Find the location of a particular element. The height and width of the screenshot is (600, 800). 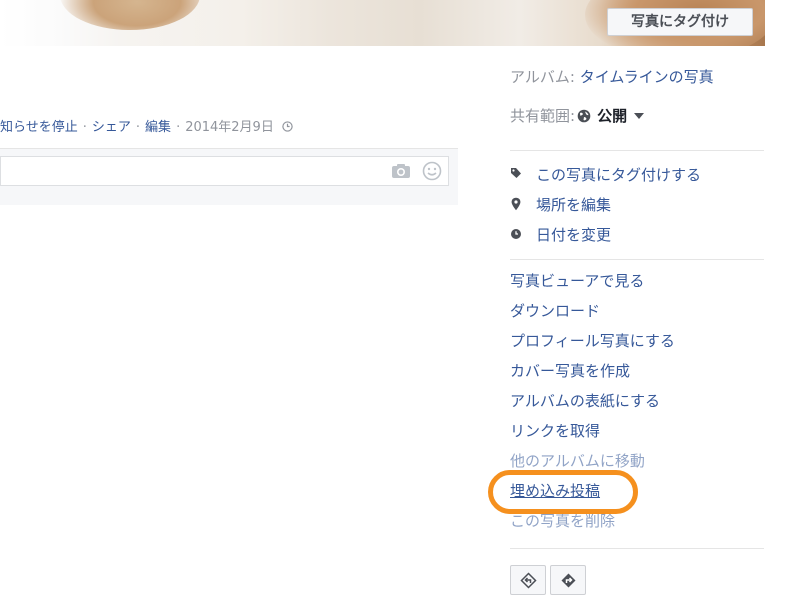

move-to-other-album-link: 他のアルバムに移動 is located at coordinates (577, 461).